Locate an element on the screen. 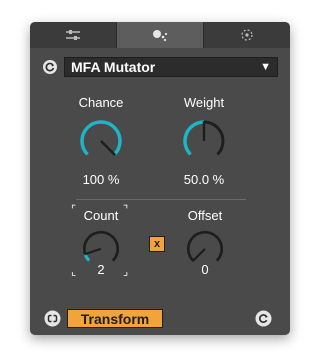 The width and height of the screenshot is (320, 360). chance-knob is located at coordinates (101, 140).